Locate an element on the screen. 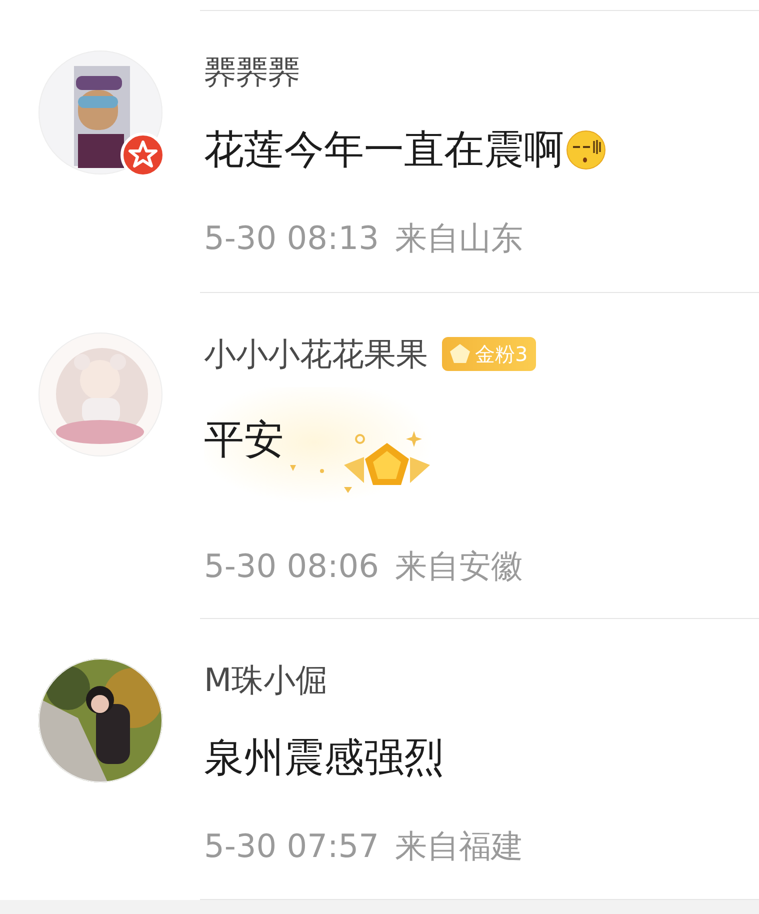  comment-time: 5-30 07:57 is located at coordinates (292, 846).